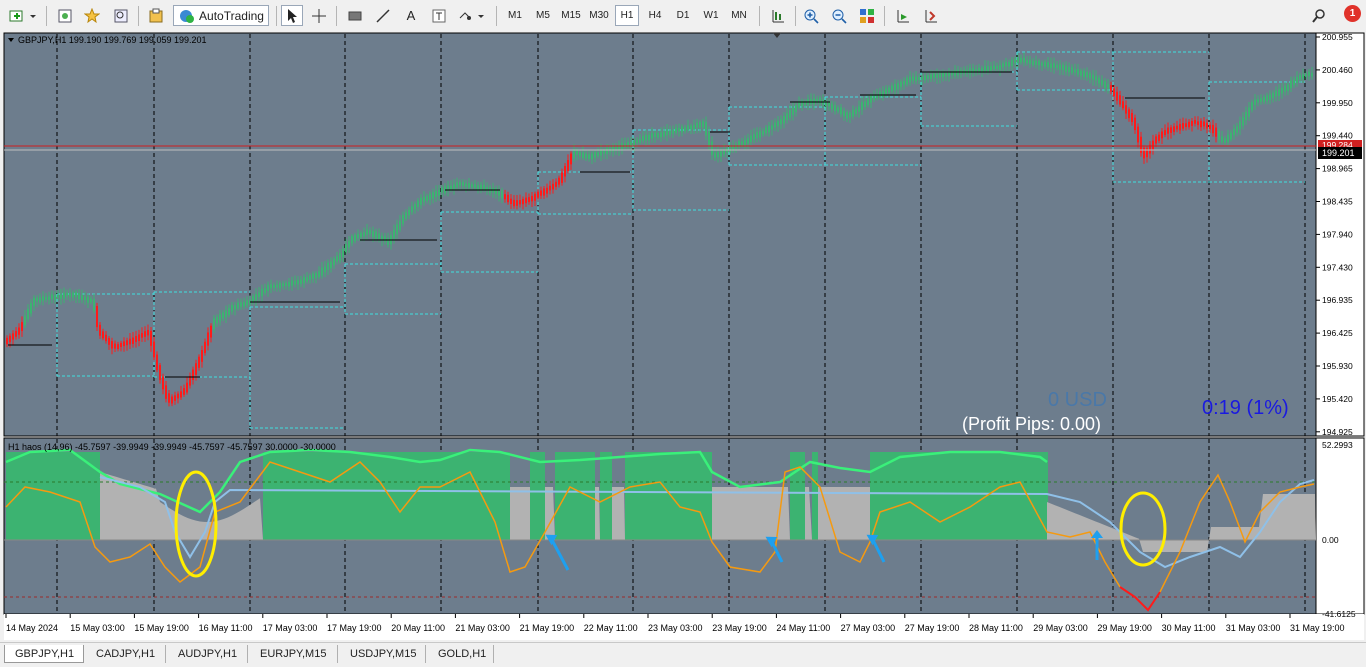  I want to click on zoom-out-icon, so click(839, 15).